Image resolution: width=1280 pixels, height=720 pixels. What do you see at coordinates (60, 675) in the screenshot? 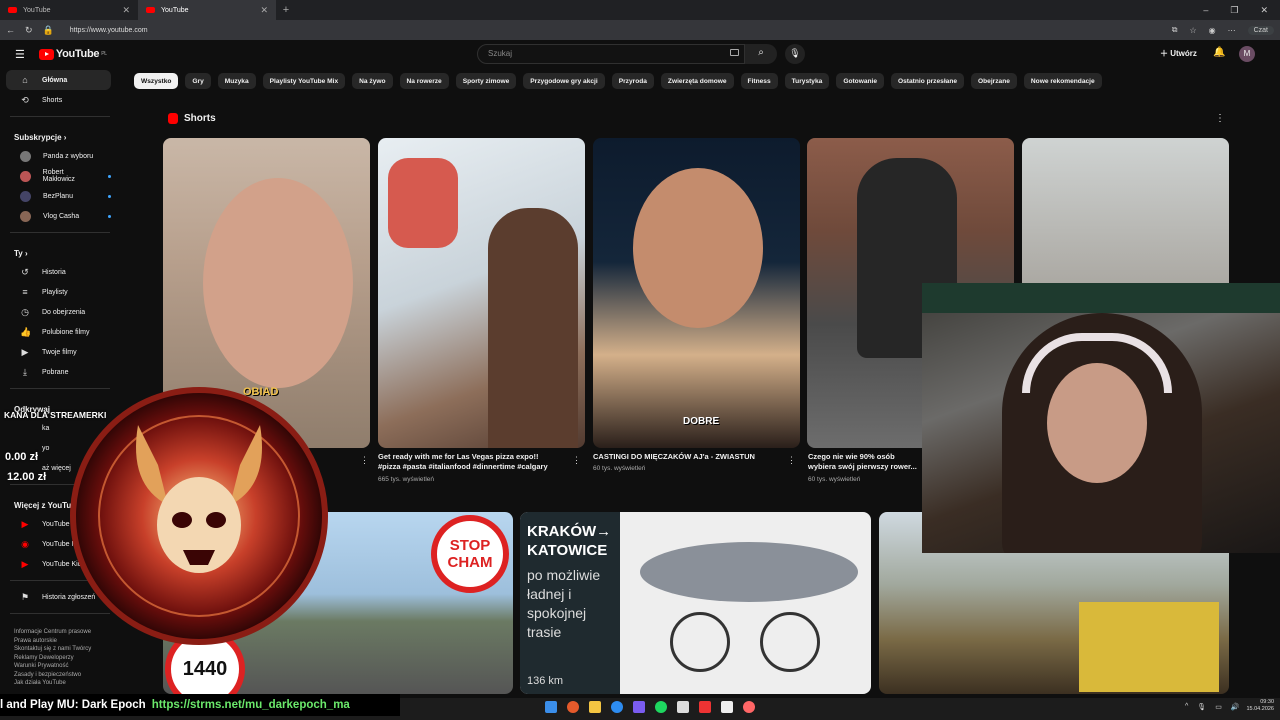
I see `footer-links: Zasady i bezpieczeństwo` at bounding box center [60, 675].